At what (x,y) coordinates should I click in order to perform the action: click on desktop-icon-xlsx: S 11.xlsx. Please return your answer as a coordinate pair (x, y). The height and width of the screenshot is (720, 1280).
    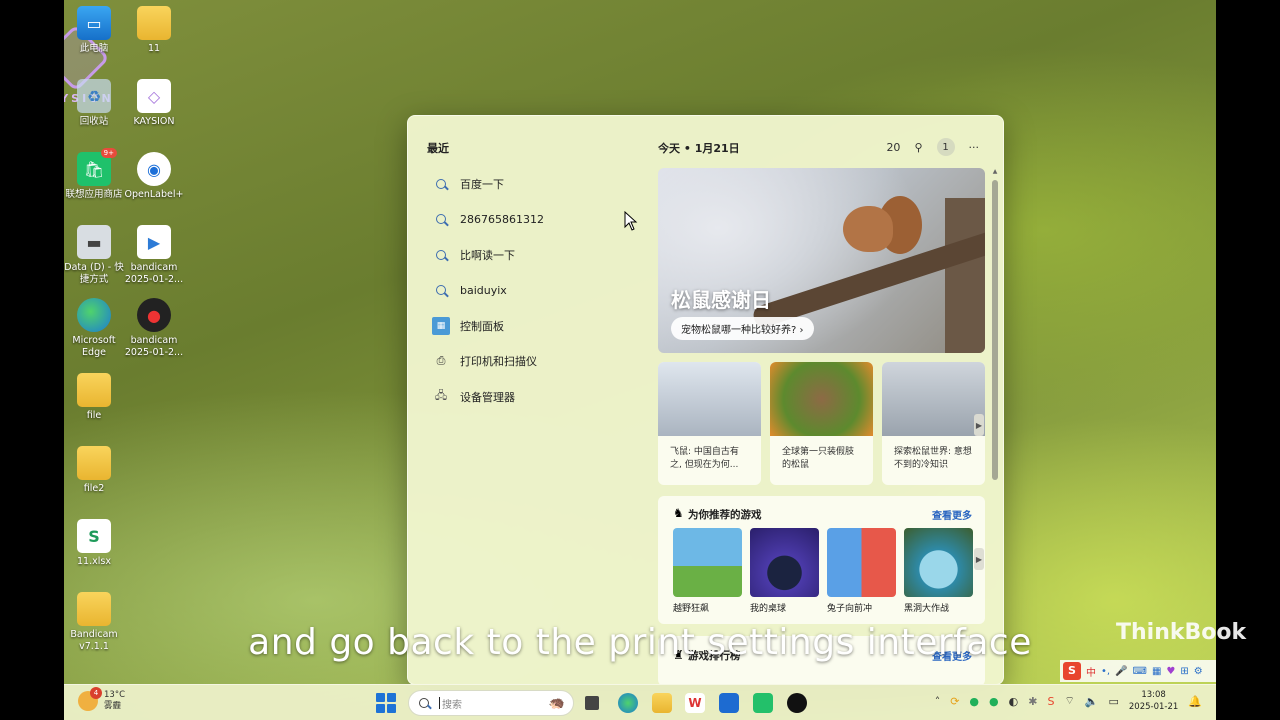
    Looking at the image, I should click on (94, 543).